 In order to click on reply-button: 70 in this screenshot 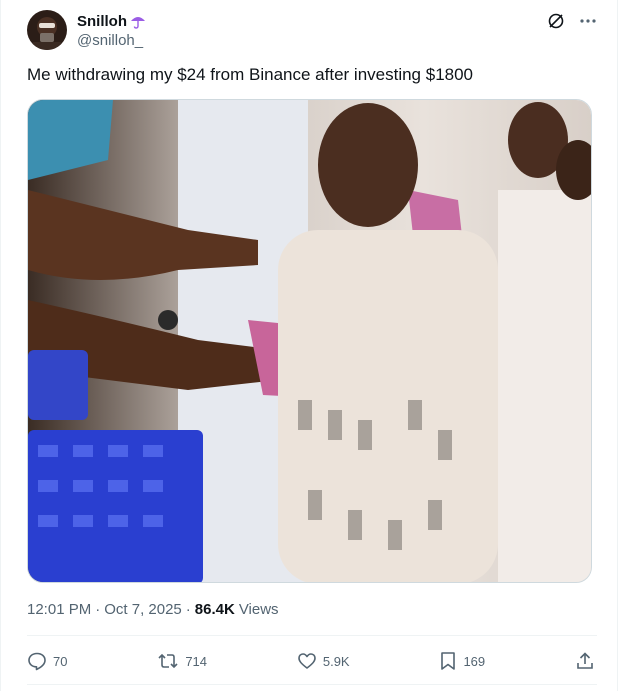, I will do `click(47, 661)`.